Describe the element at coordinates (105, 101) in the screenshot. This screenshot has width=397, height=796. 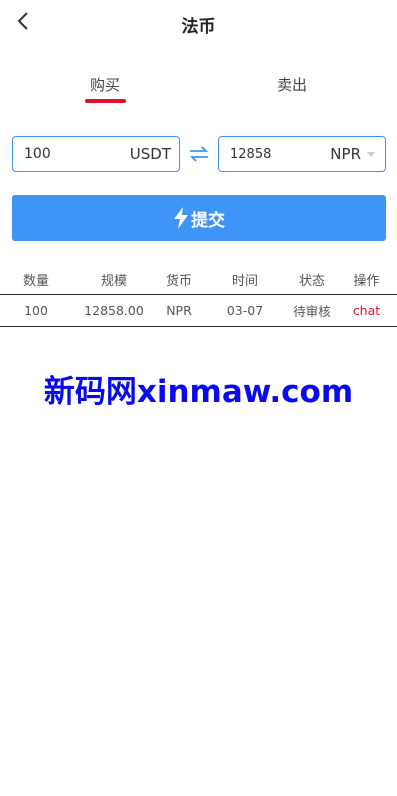
I see `active-tab-indicator` at that location.